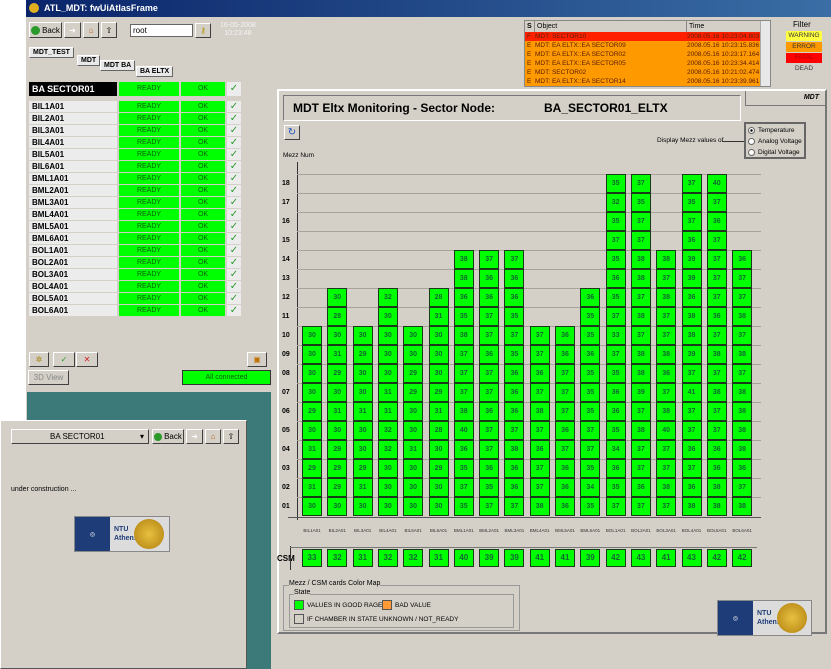  Describe the element at coordinates (48, 377) in the screenshot. I see `3d-view-button: 3D View` at that location.